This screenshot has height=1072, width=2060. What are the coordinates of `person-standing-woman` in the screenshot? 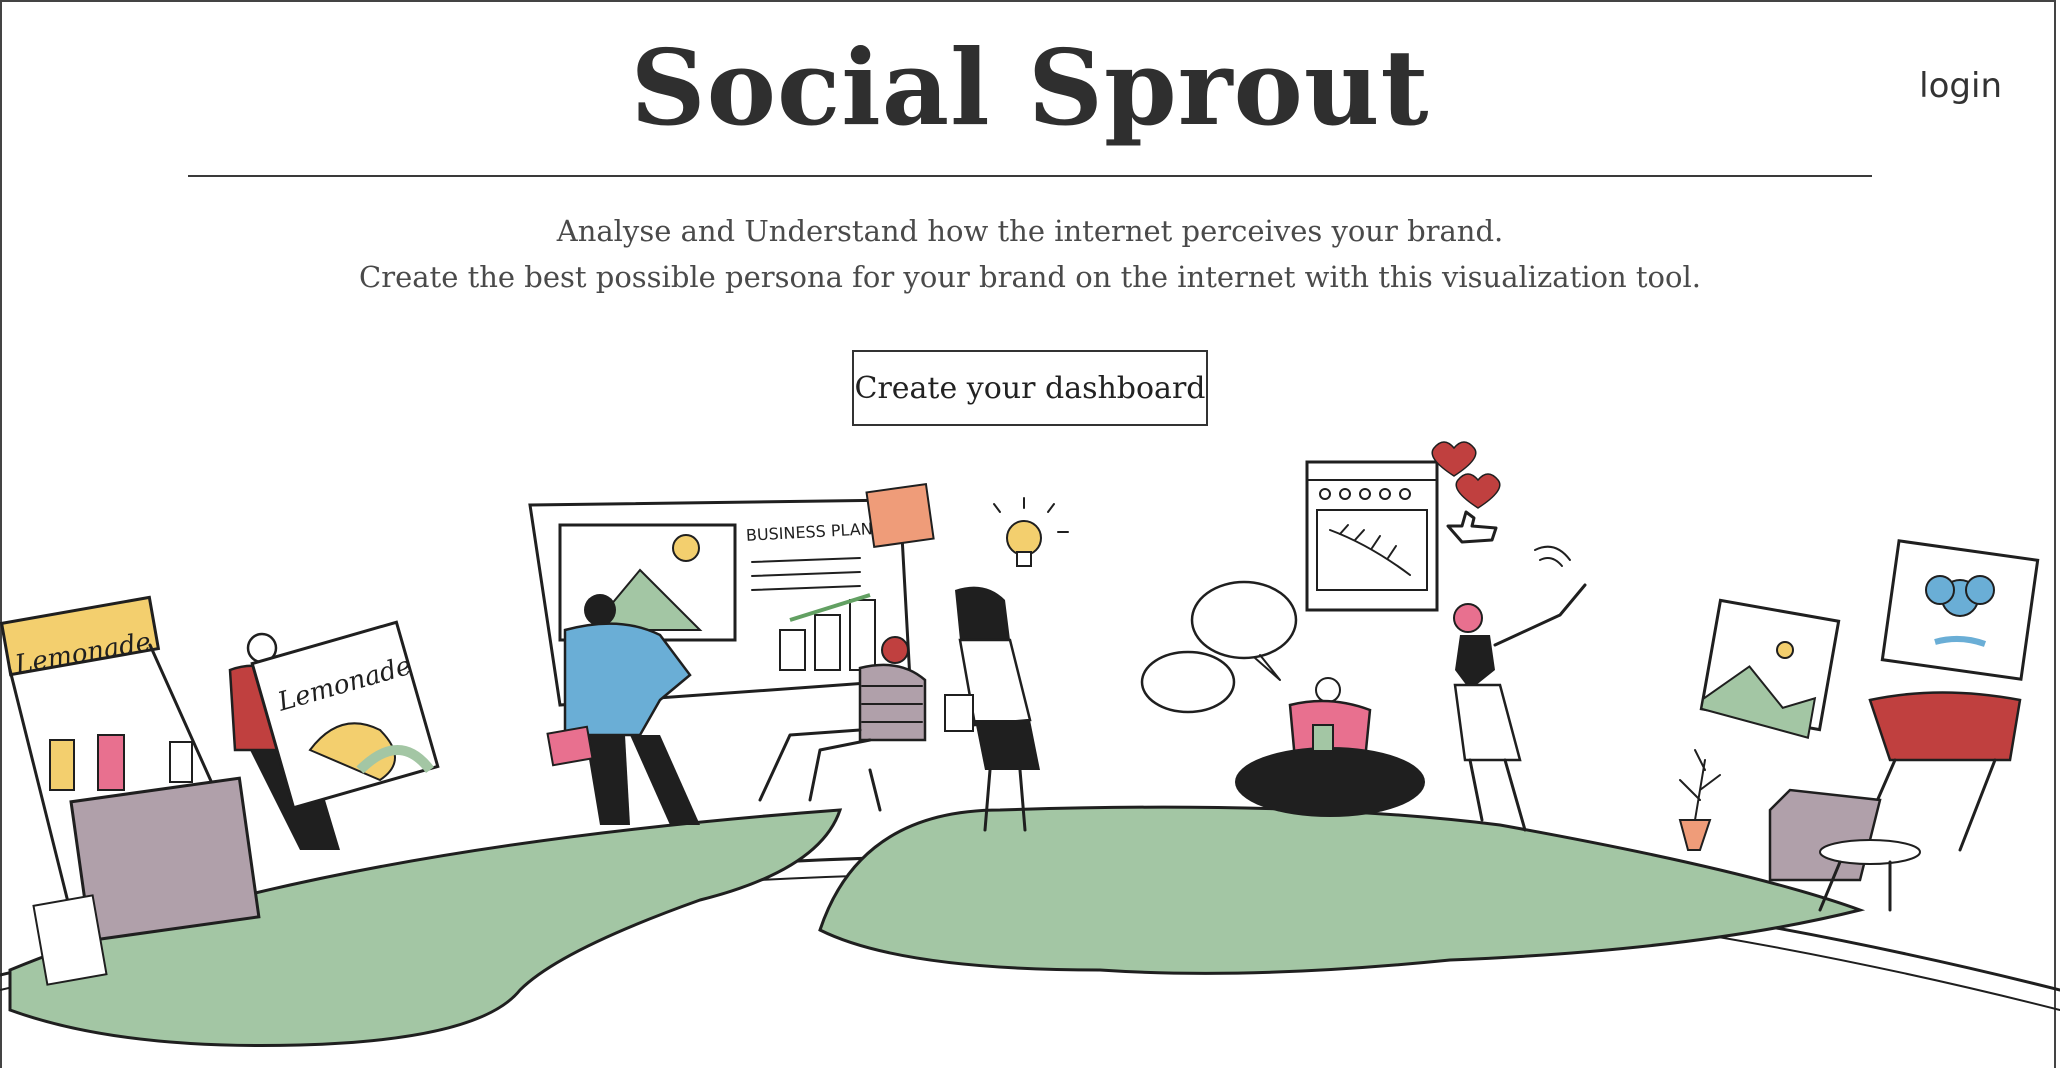 It's located at (992, 709).